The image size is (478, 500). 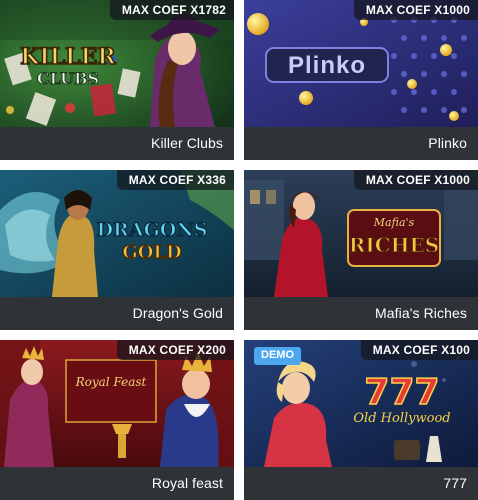 I want to click on game-title: Royal feast, so click(x=187, y=483).